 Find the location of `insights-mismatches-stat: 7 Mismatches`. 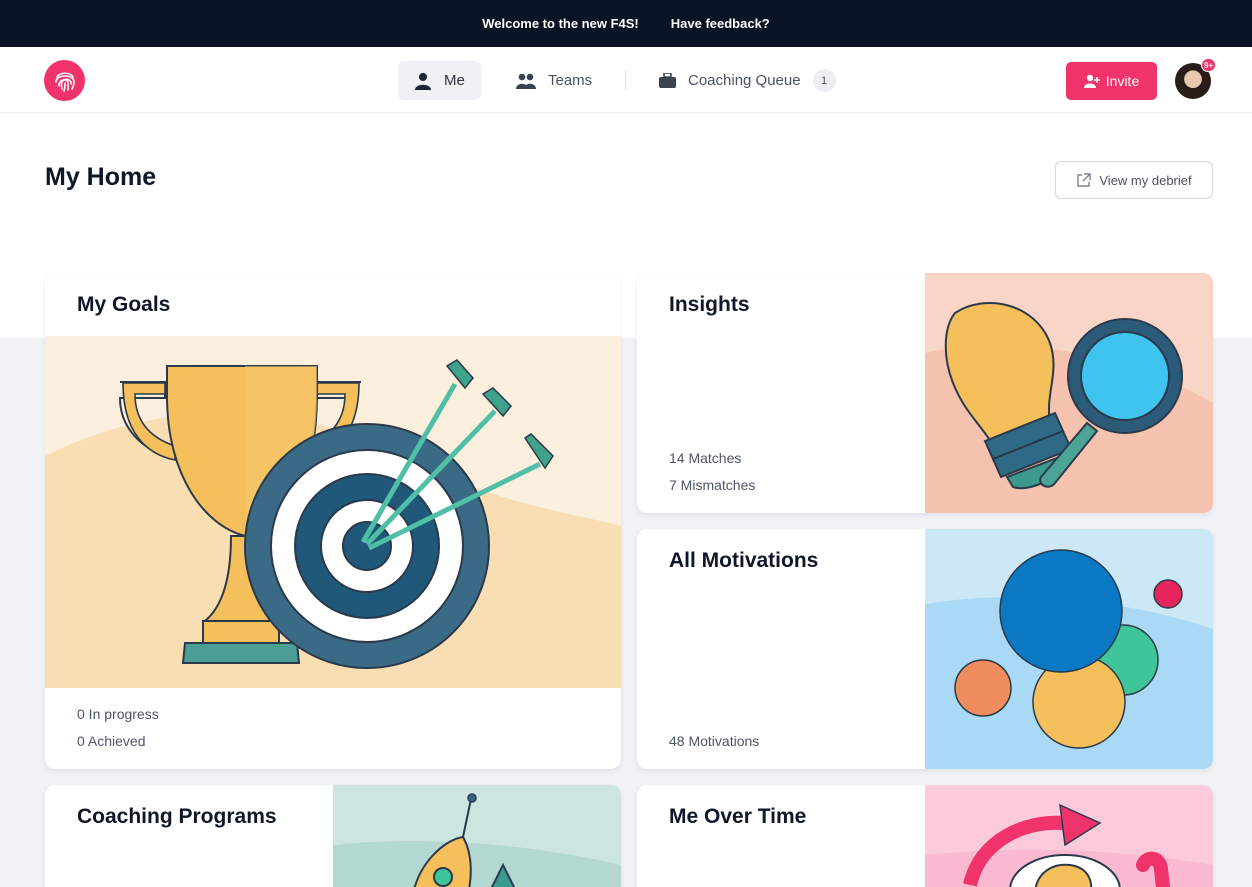

insights-mismatches-stat: 7 Mismatches is located at coordinates (712, 485).